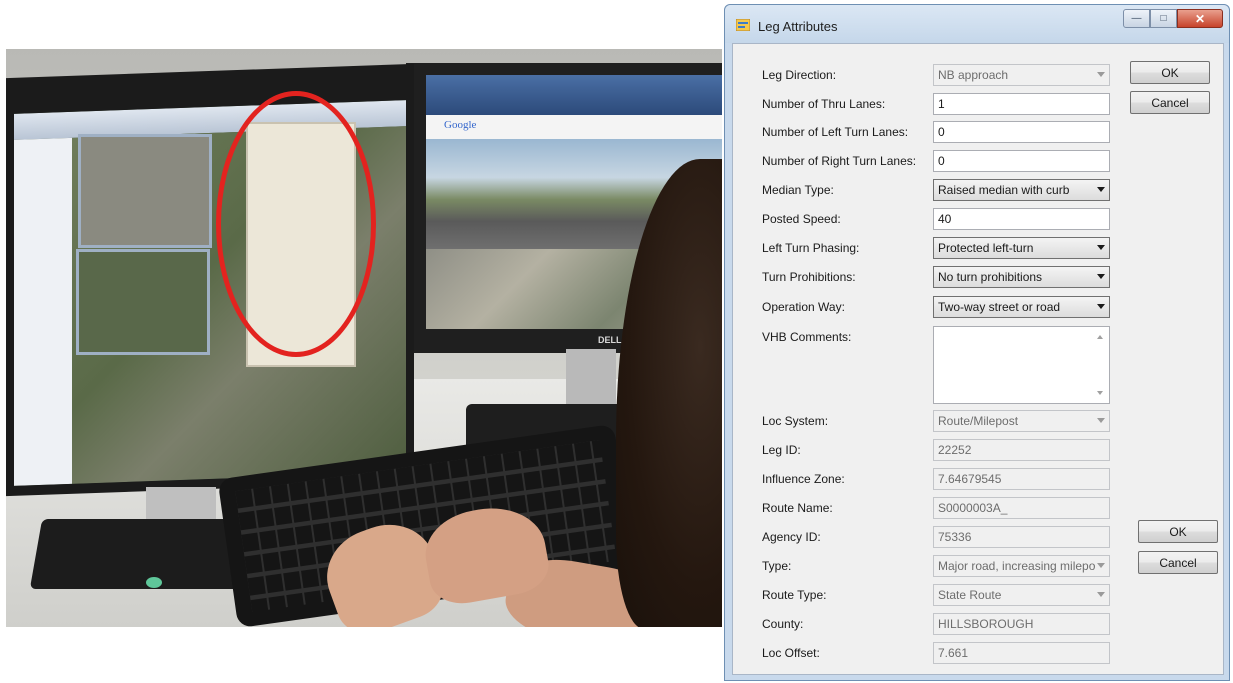 Image resolution: width=1233 pixels, height=683 pixels. Describe the element at coordinates (1021, 537) in the screenshot. I see `agency-id-input: 75336` at that location.